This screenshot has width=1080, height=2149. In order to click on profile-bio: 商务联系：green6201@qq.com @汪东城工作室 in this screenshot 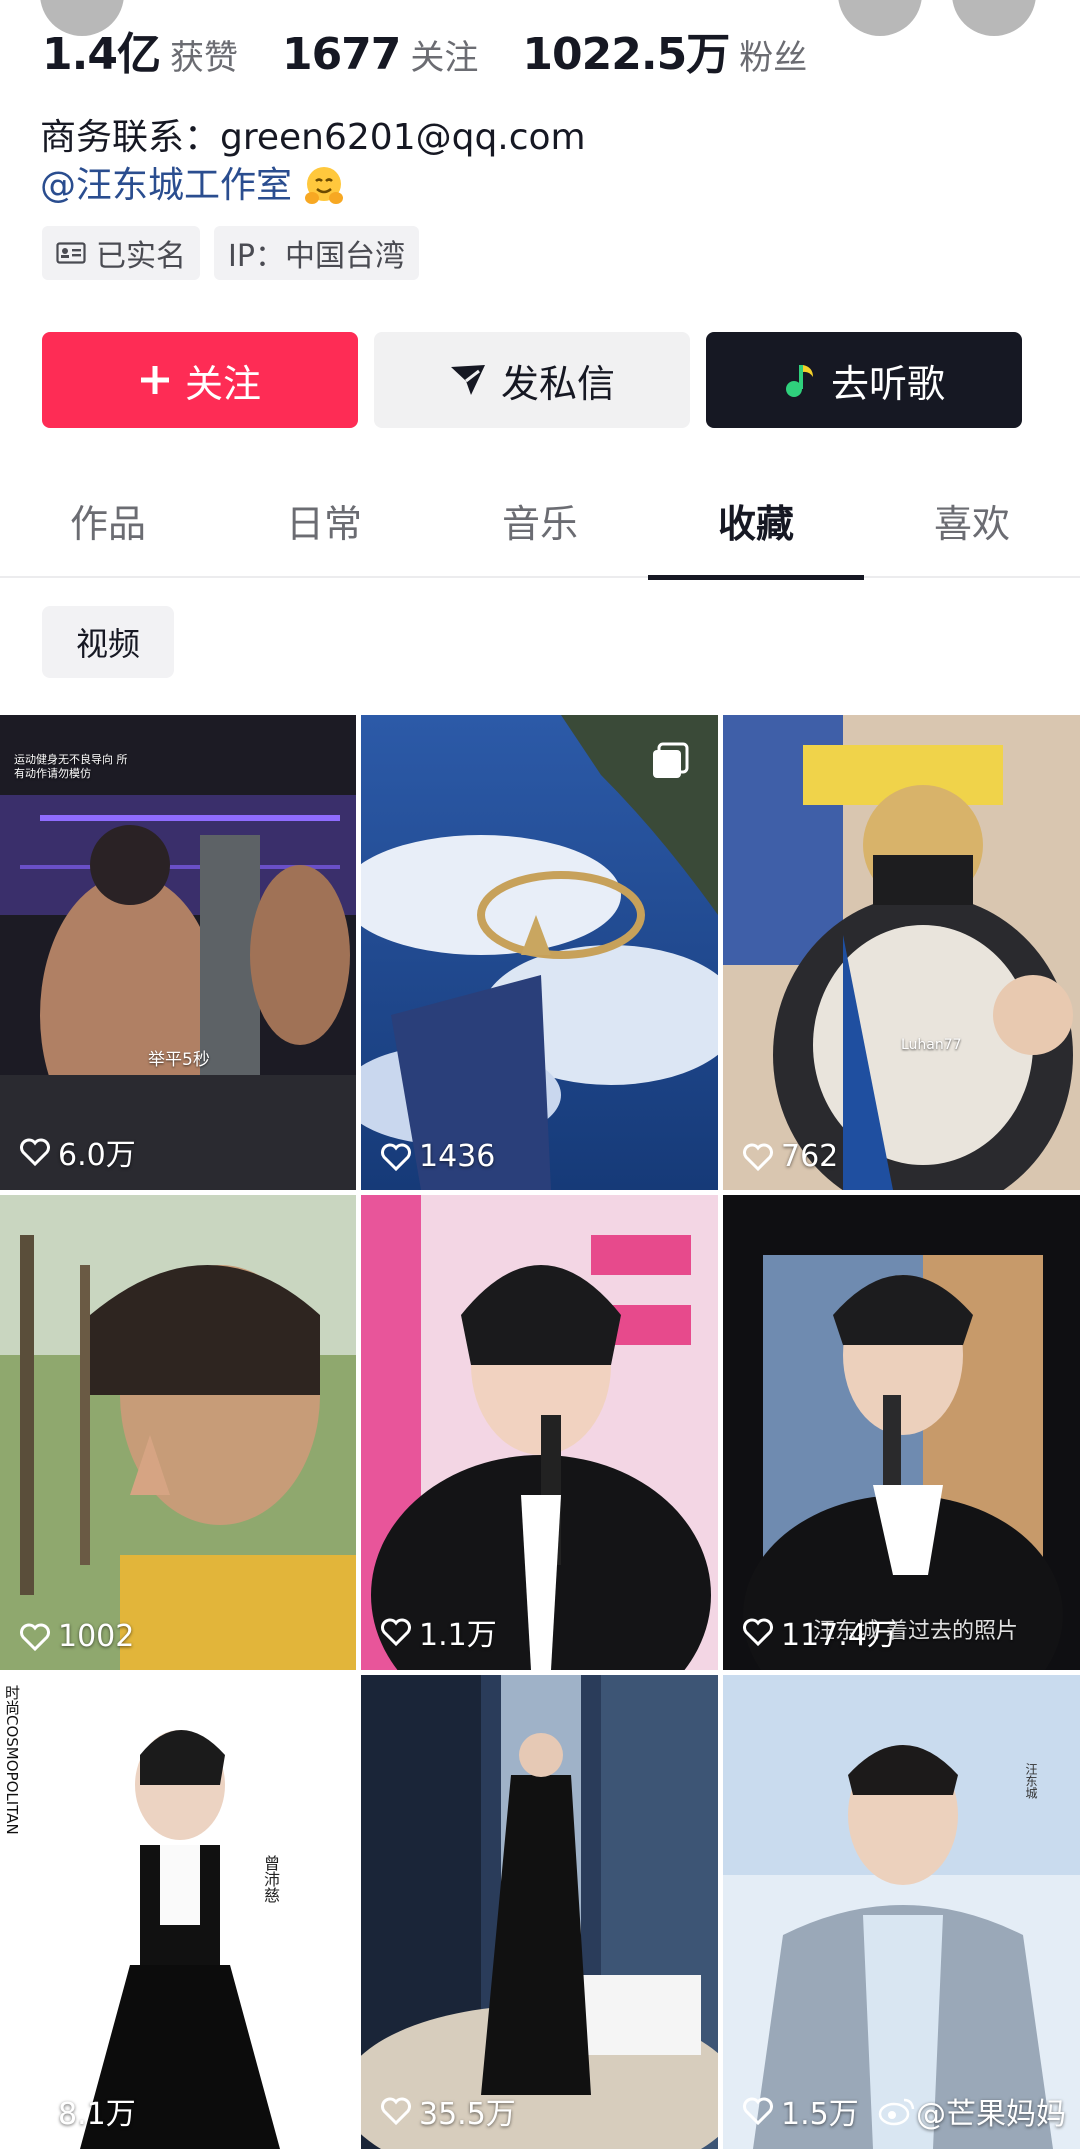, I will do `click(313, 162)`.